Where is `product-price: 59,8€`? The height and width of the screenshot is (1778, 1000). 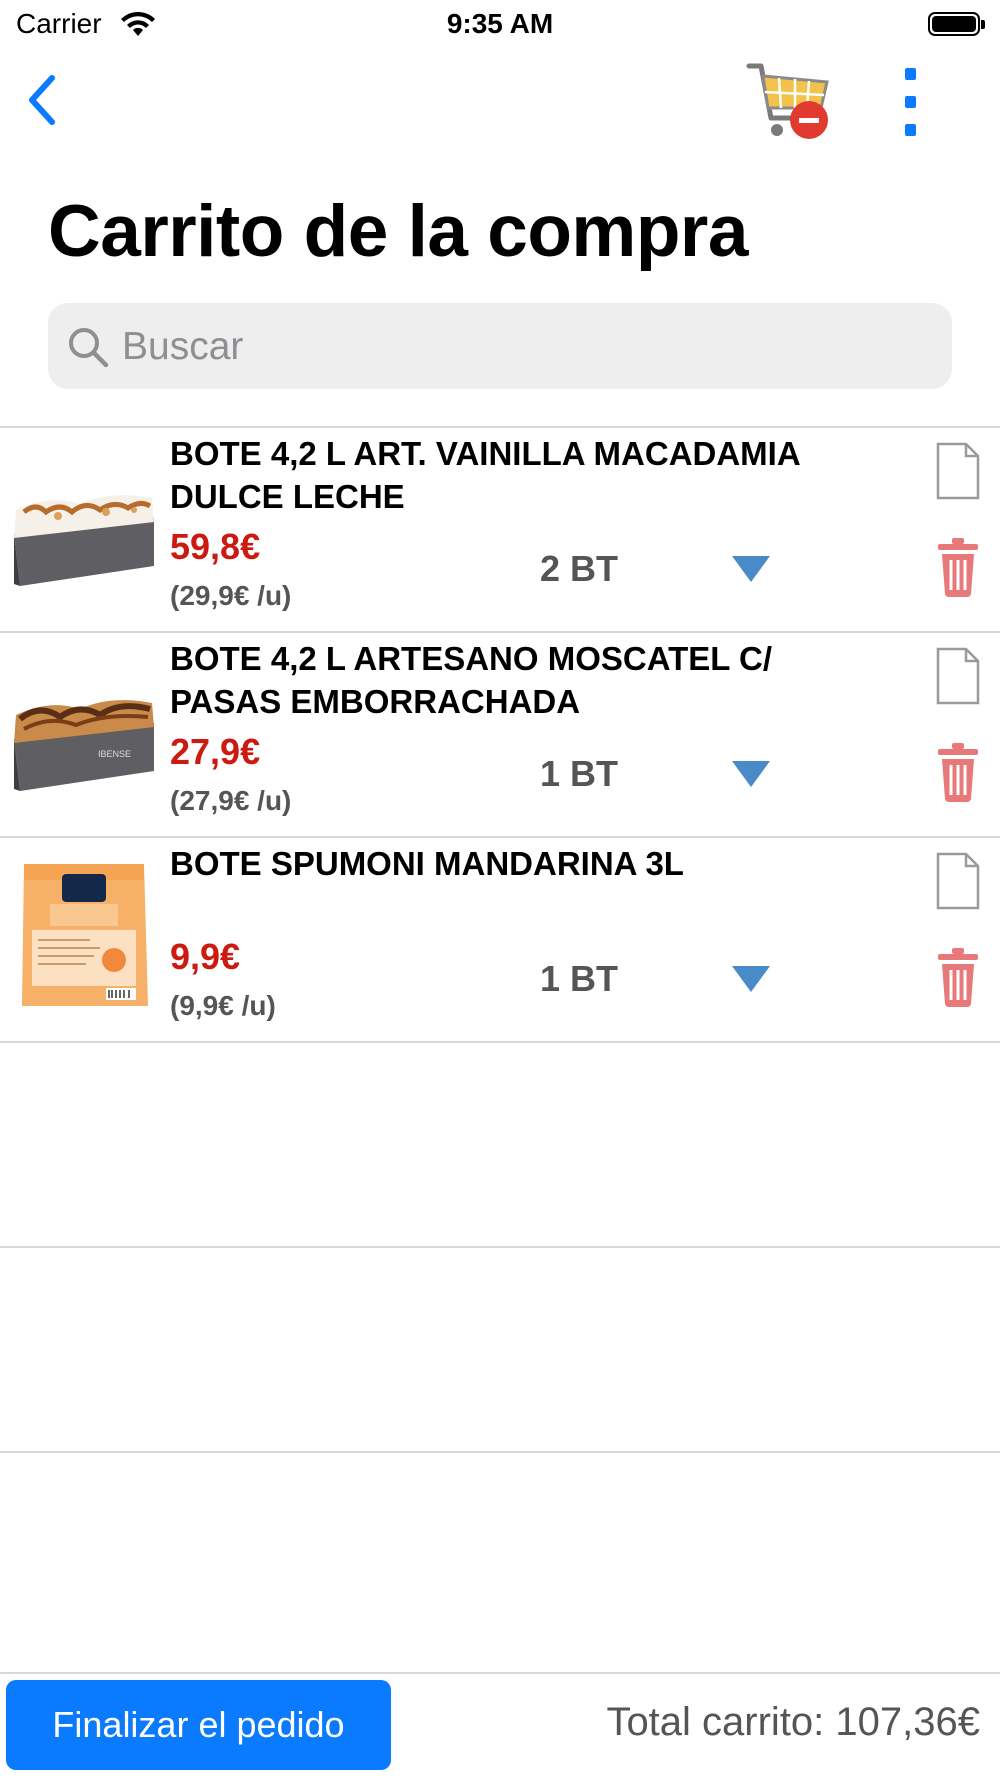
product-price: 59,8€ is located at coordinates (215, 546).